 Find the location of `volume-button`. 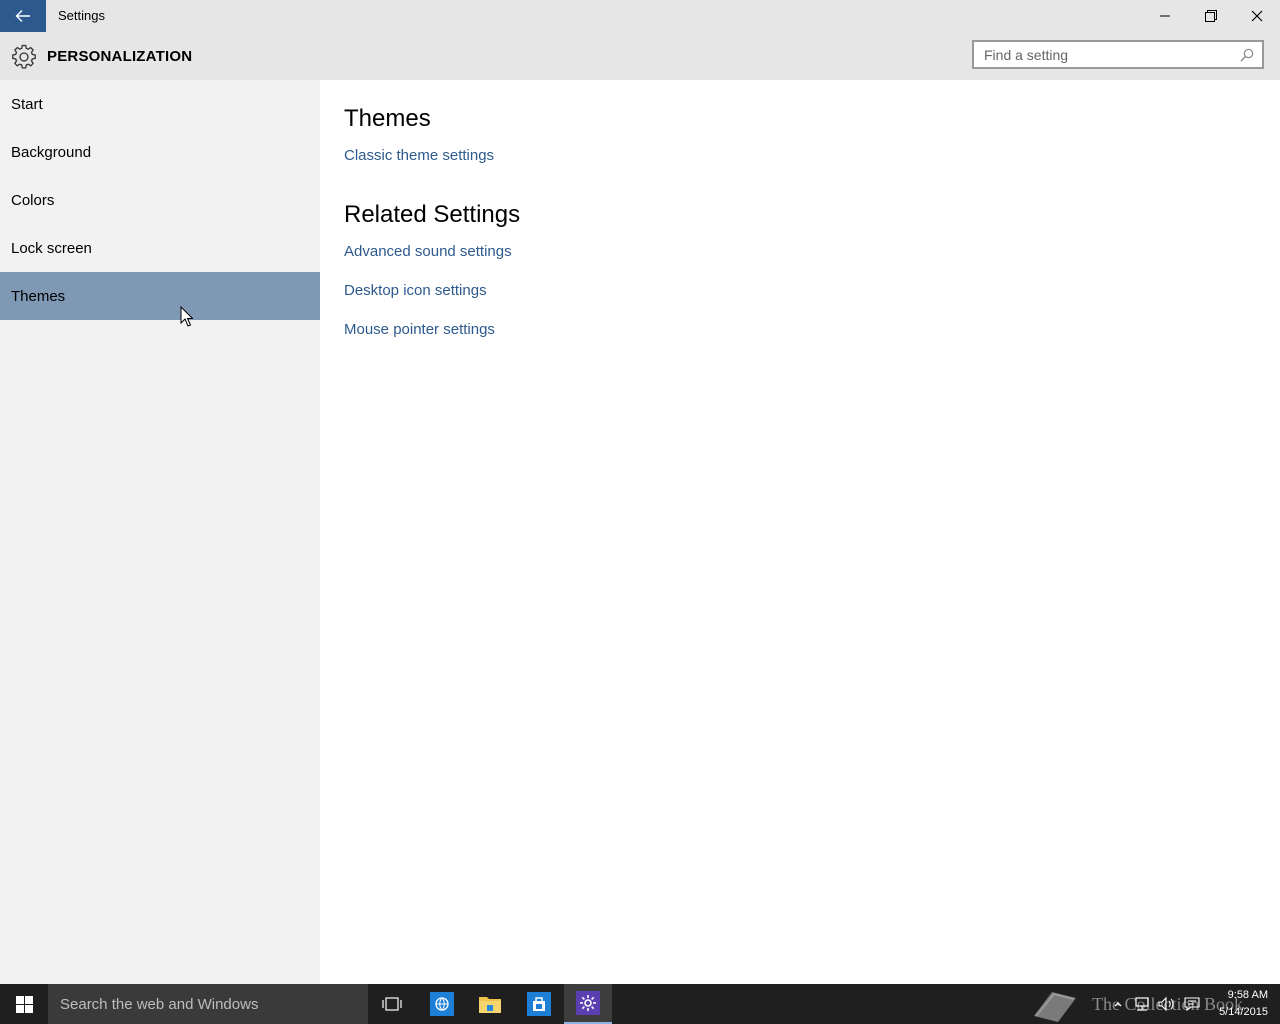

volume-button is located at coordinates (1166, 1004).